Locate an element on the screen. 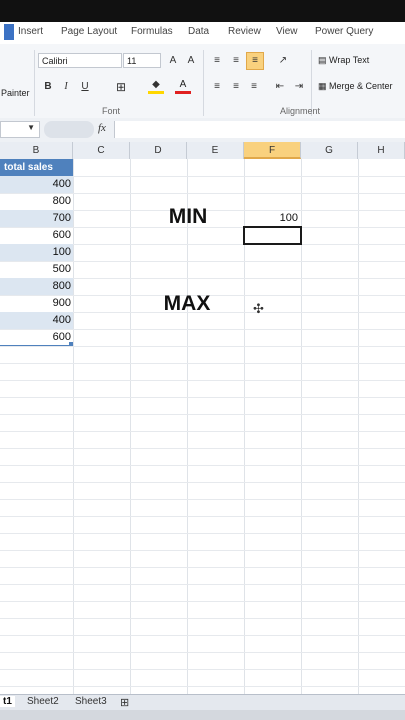 Image resolution: width=405 pixels, height=720 pixels. alignment-group-label: Alignment is located at coordinates (300, 111).